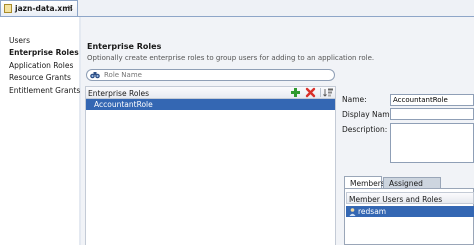 The width and height of the screenshot is (474, 245). I want to click on display-name-label: Display Name:, so click(369, 114).